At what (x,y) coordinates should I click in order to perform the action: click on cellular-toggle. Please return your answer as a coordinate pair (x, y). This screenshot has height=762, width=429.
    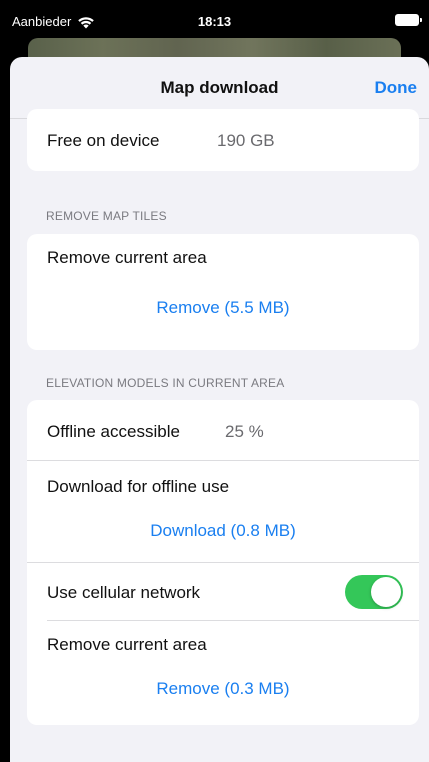
    Looking at the image, I should click on (374, 592).